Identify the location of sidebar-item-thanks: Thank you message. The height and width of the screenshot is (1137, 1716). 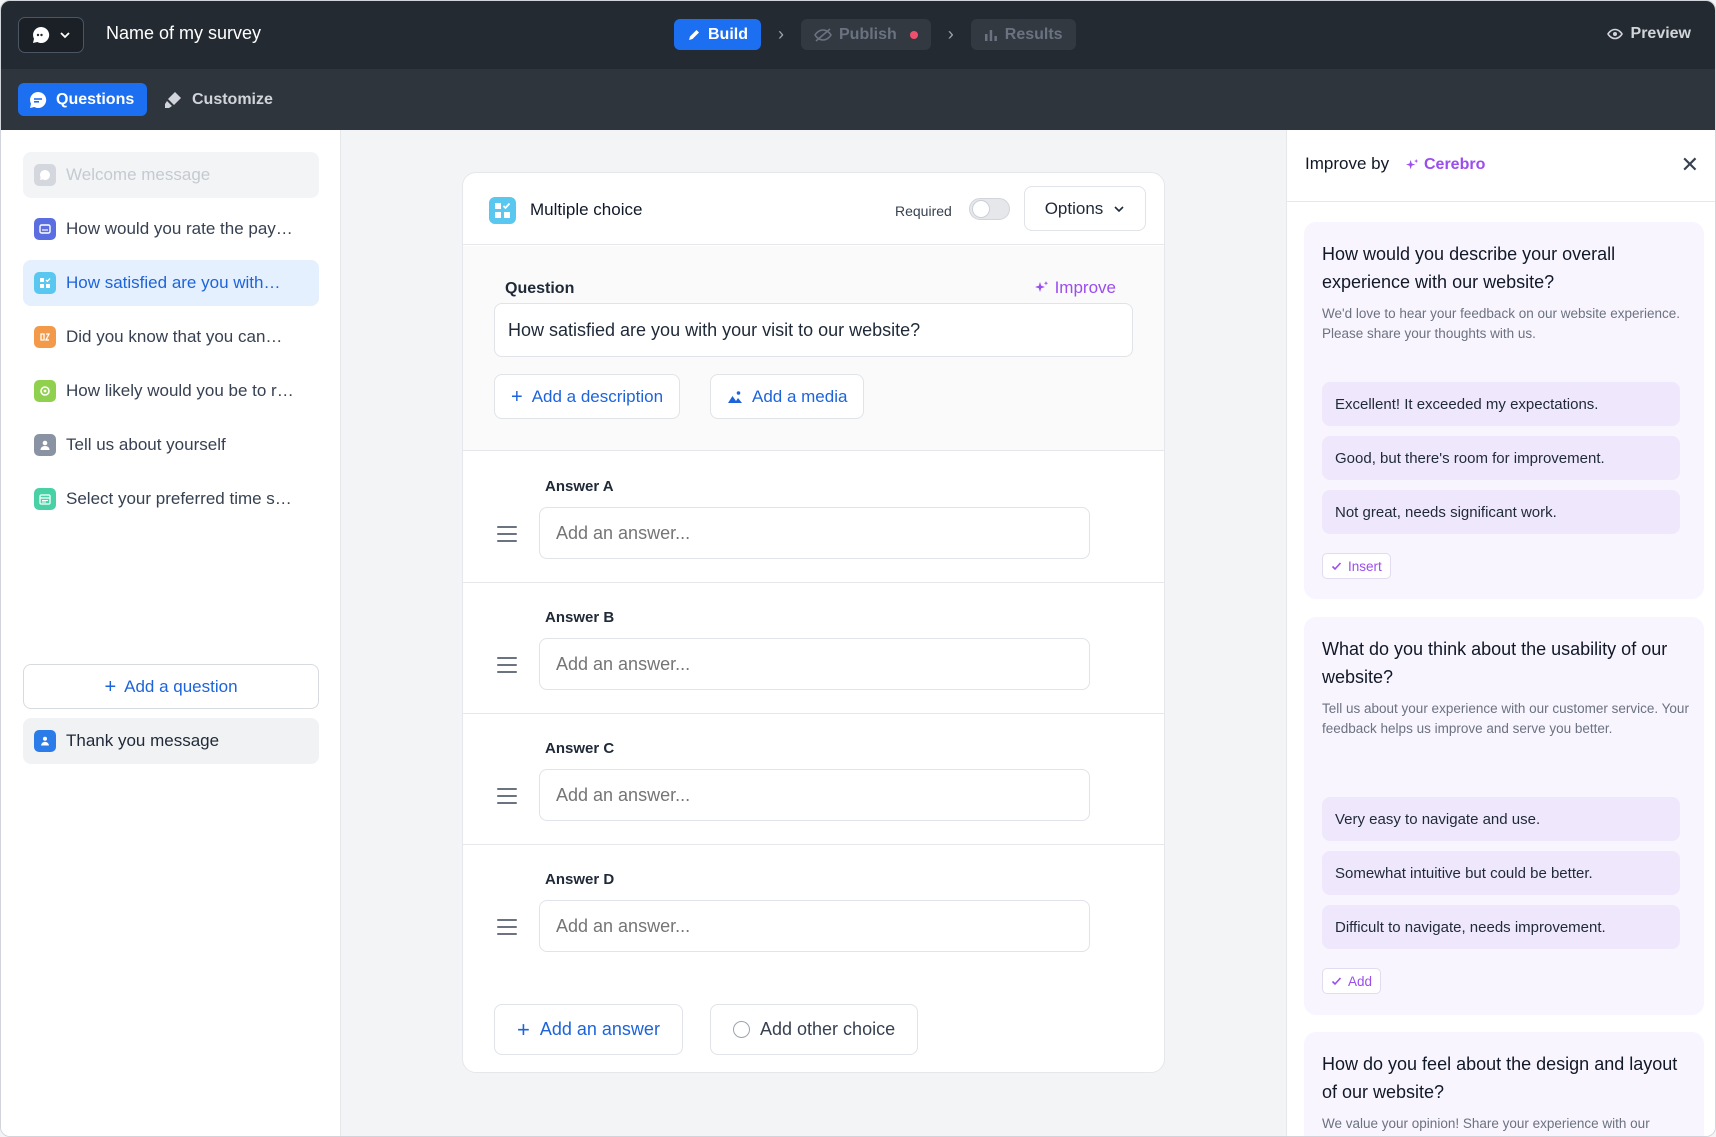
(171, 741).